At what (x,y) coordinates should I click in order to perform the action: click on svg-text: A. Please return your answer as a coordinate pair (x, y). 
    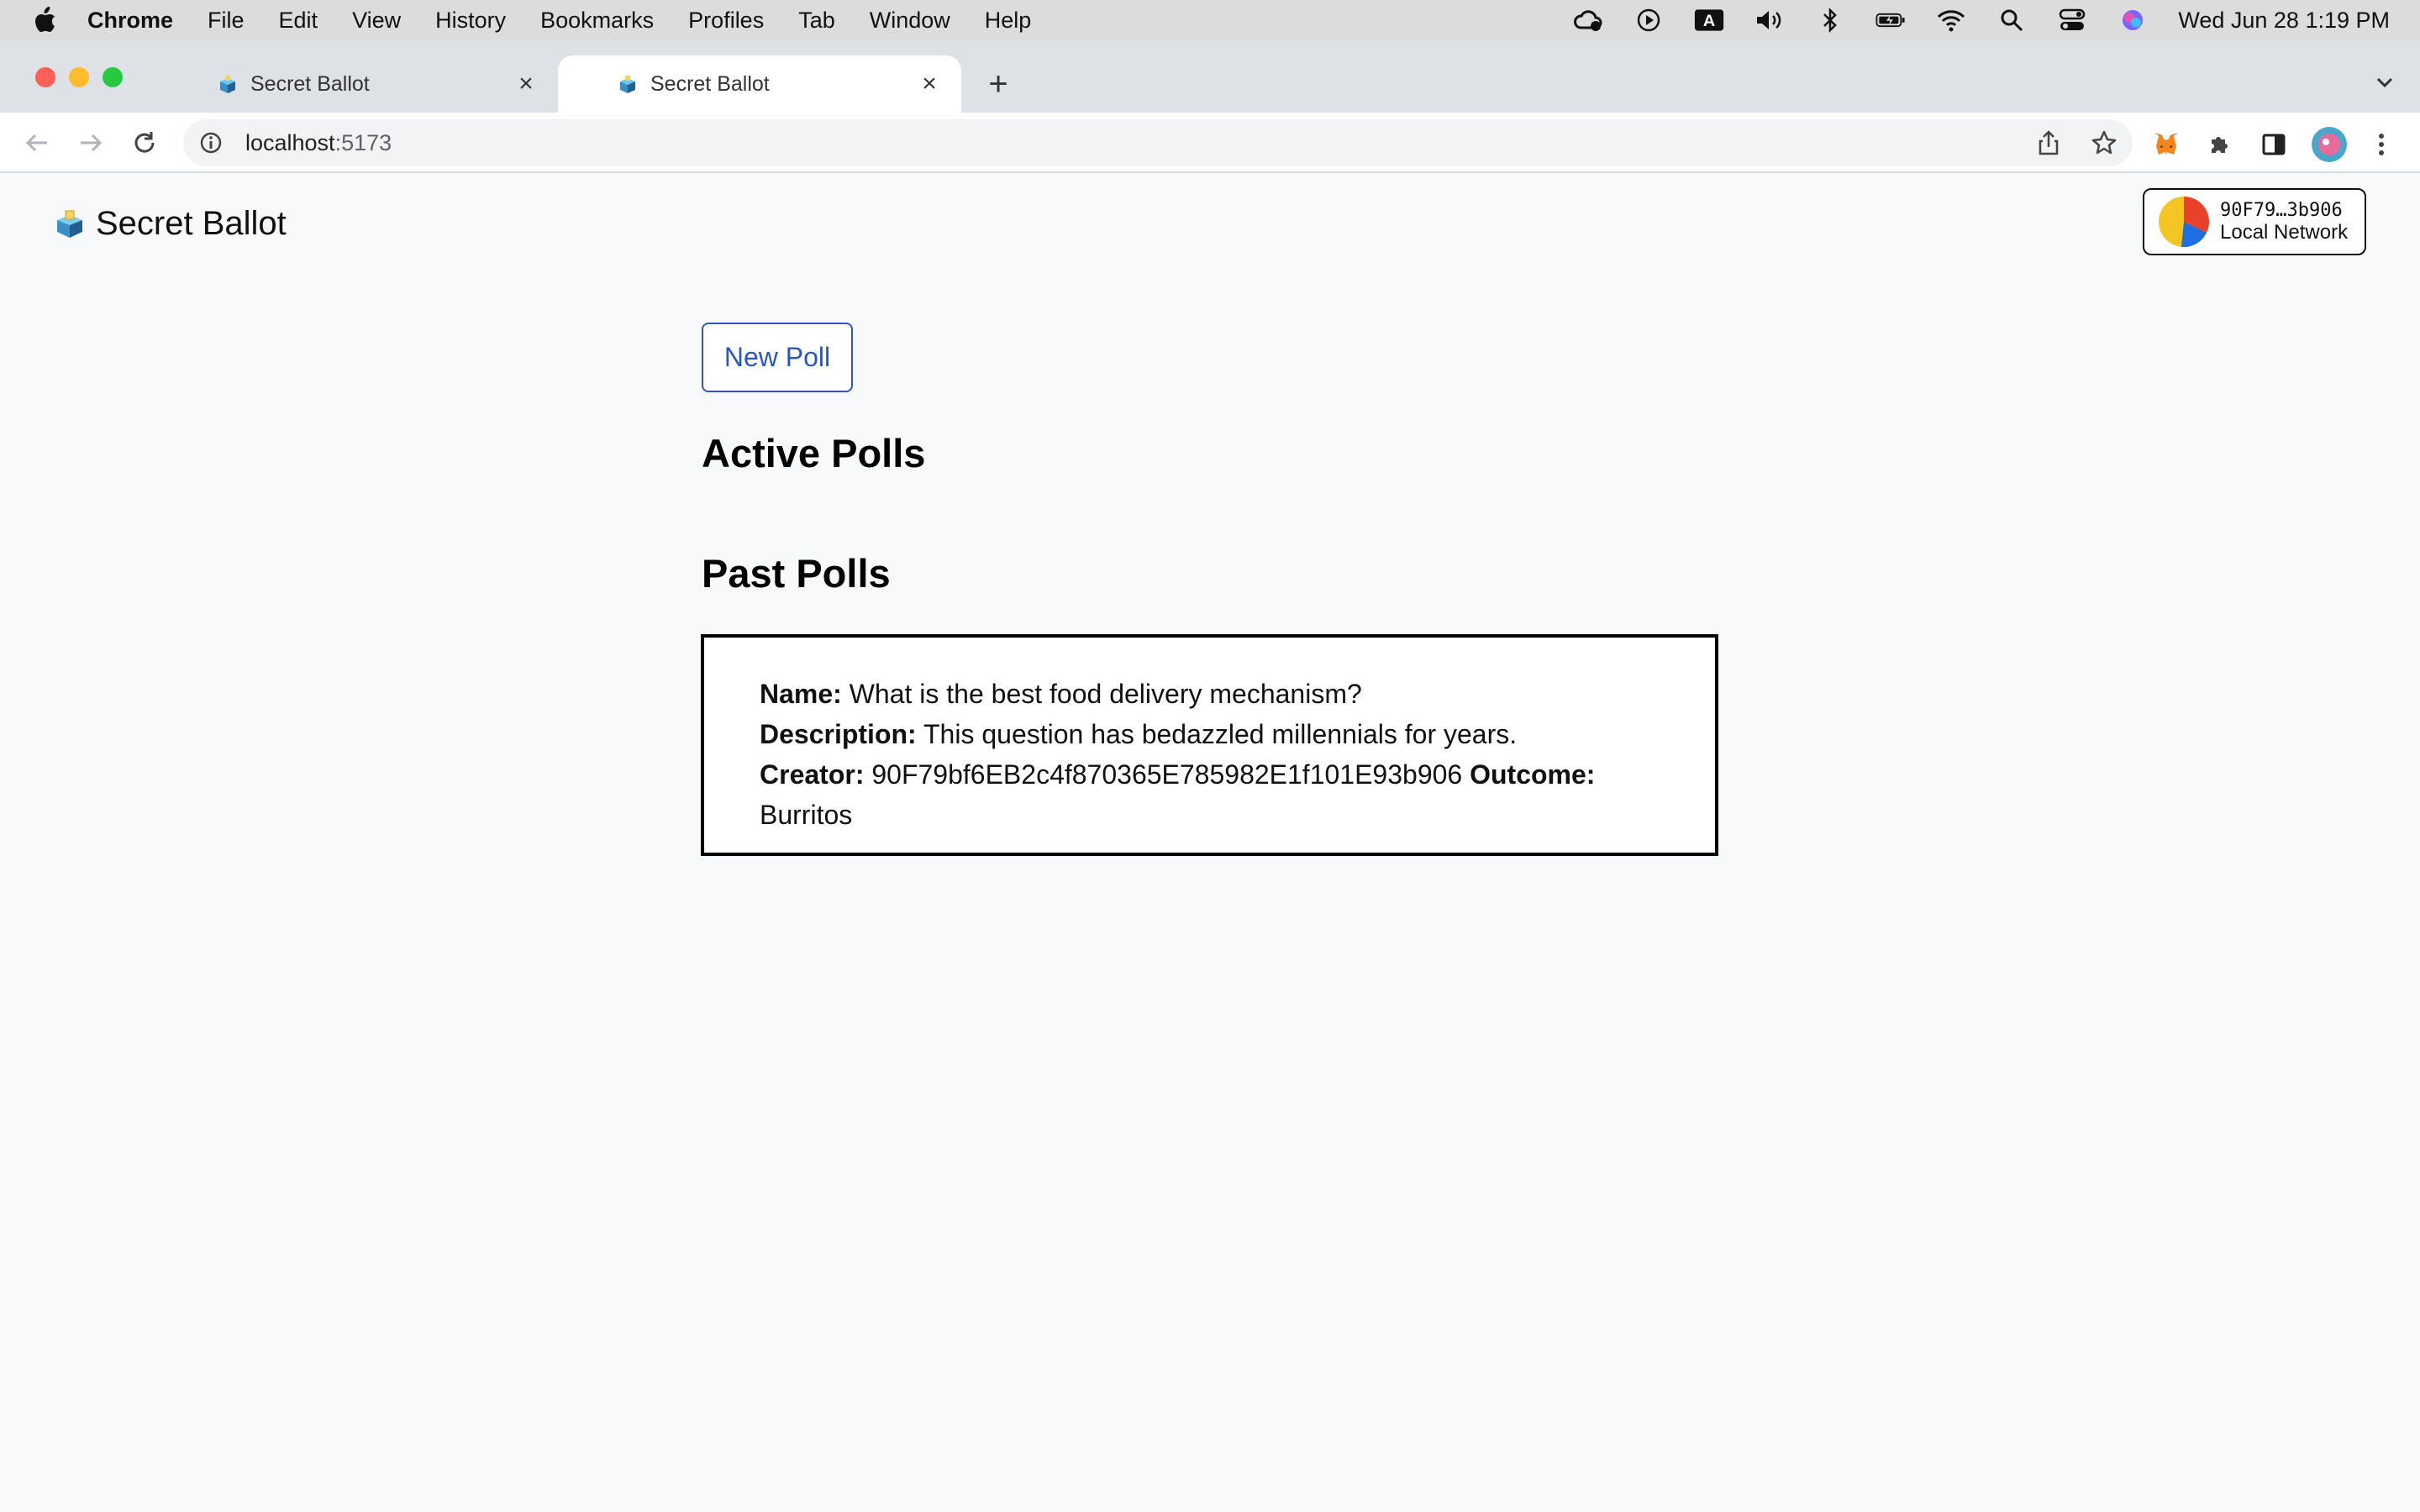
    Looking at the image, I should click on (1709, 21).